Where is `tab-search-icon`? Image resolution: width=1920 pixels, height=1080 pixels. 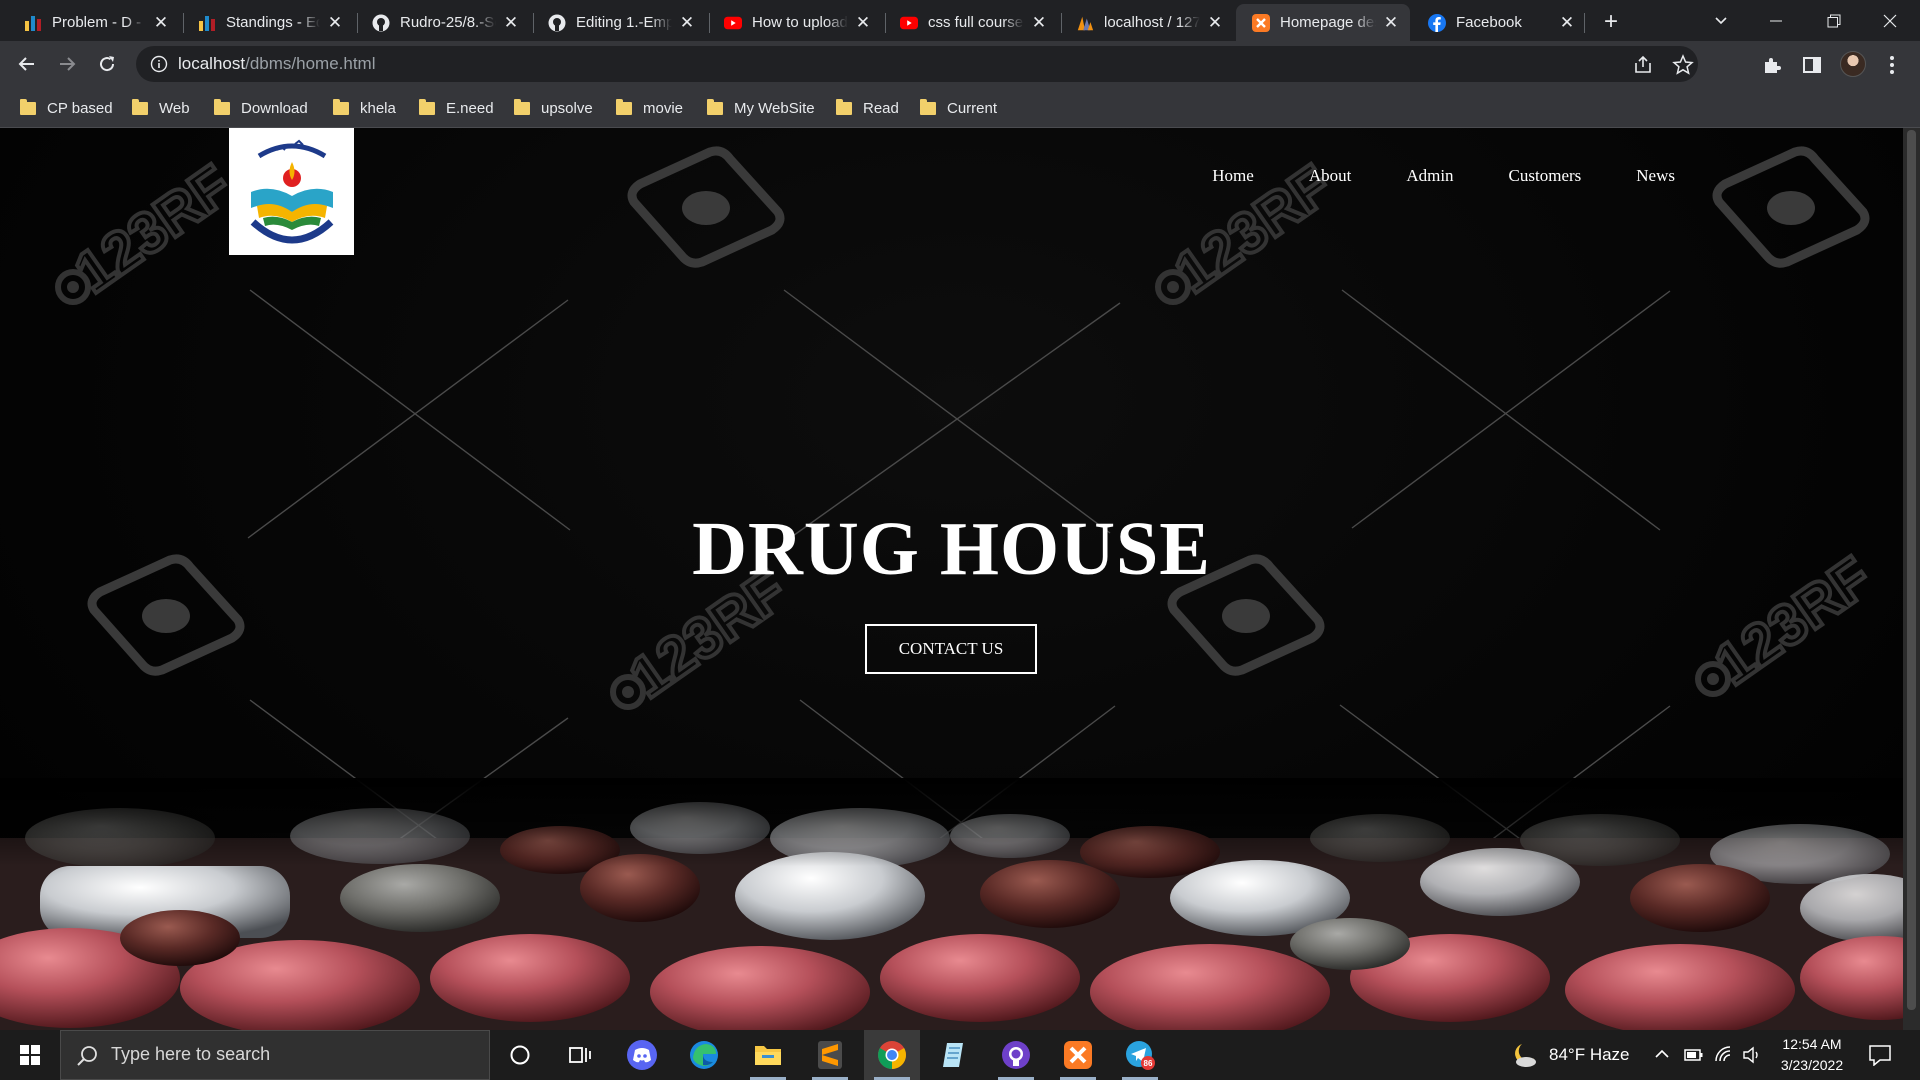
tab-search-icon is located at coordinates (1721, 21).